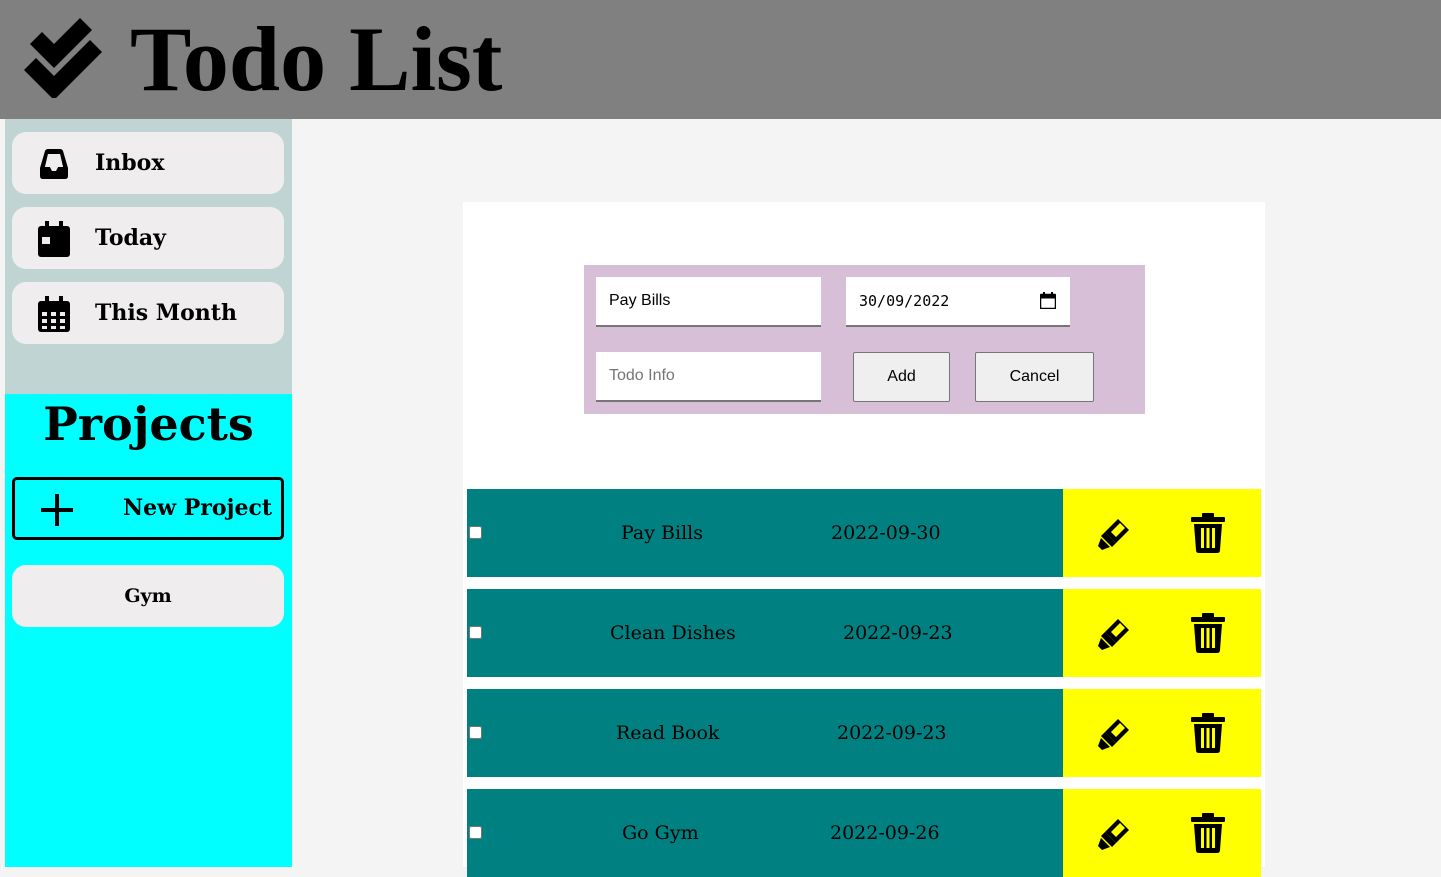 The width and height of the screenshot is (1441, 877). I want to click on todo-row: Pay Bills 2022-09-30, so click(864, 533).